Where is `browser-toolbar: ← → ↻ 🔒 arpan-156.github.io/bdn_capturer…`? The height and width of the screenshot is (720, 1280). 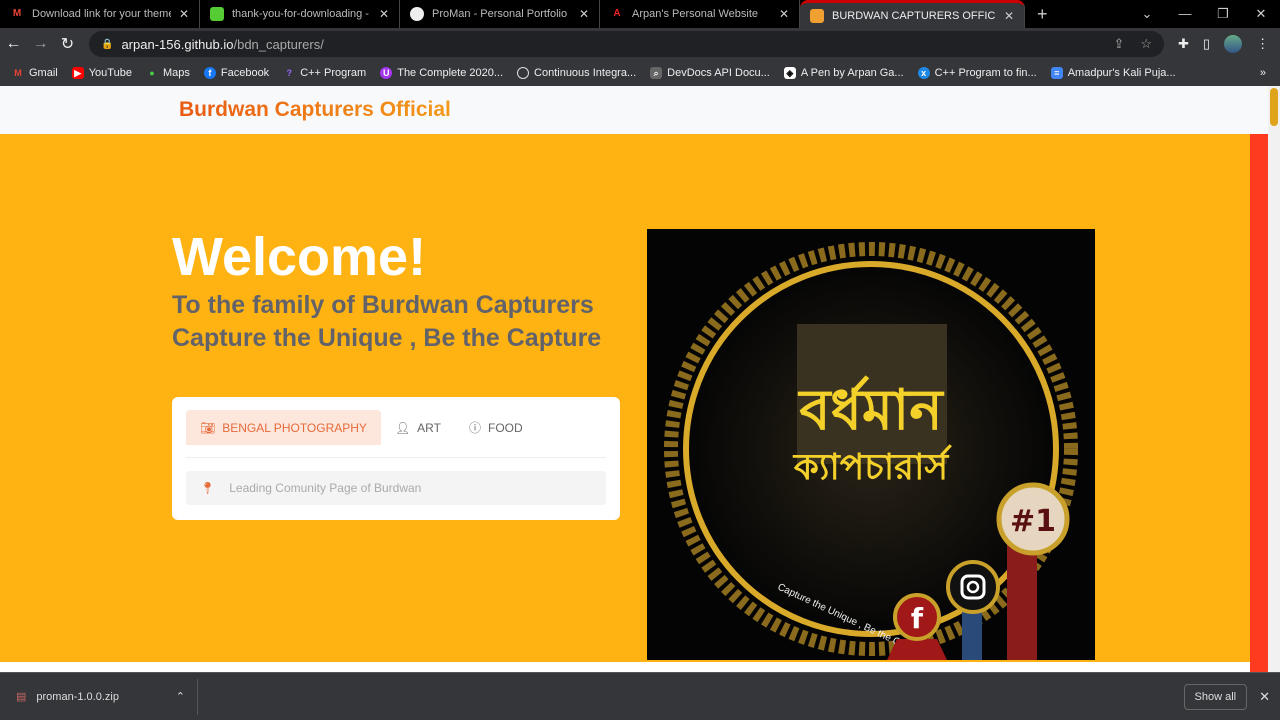
browser-toolbar: ← → ↻ 🔒 arpan-156.github.io/bdn_capturer… is located at coordinates (640, 44).